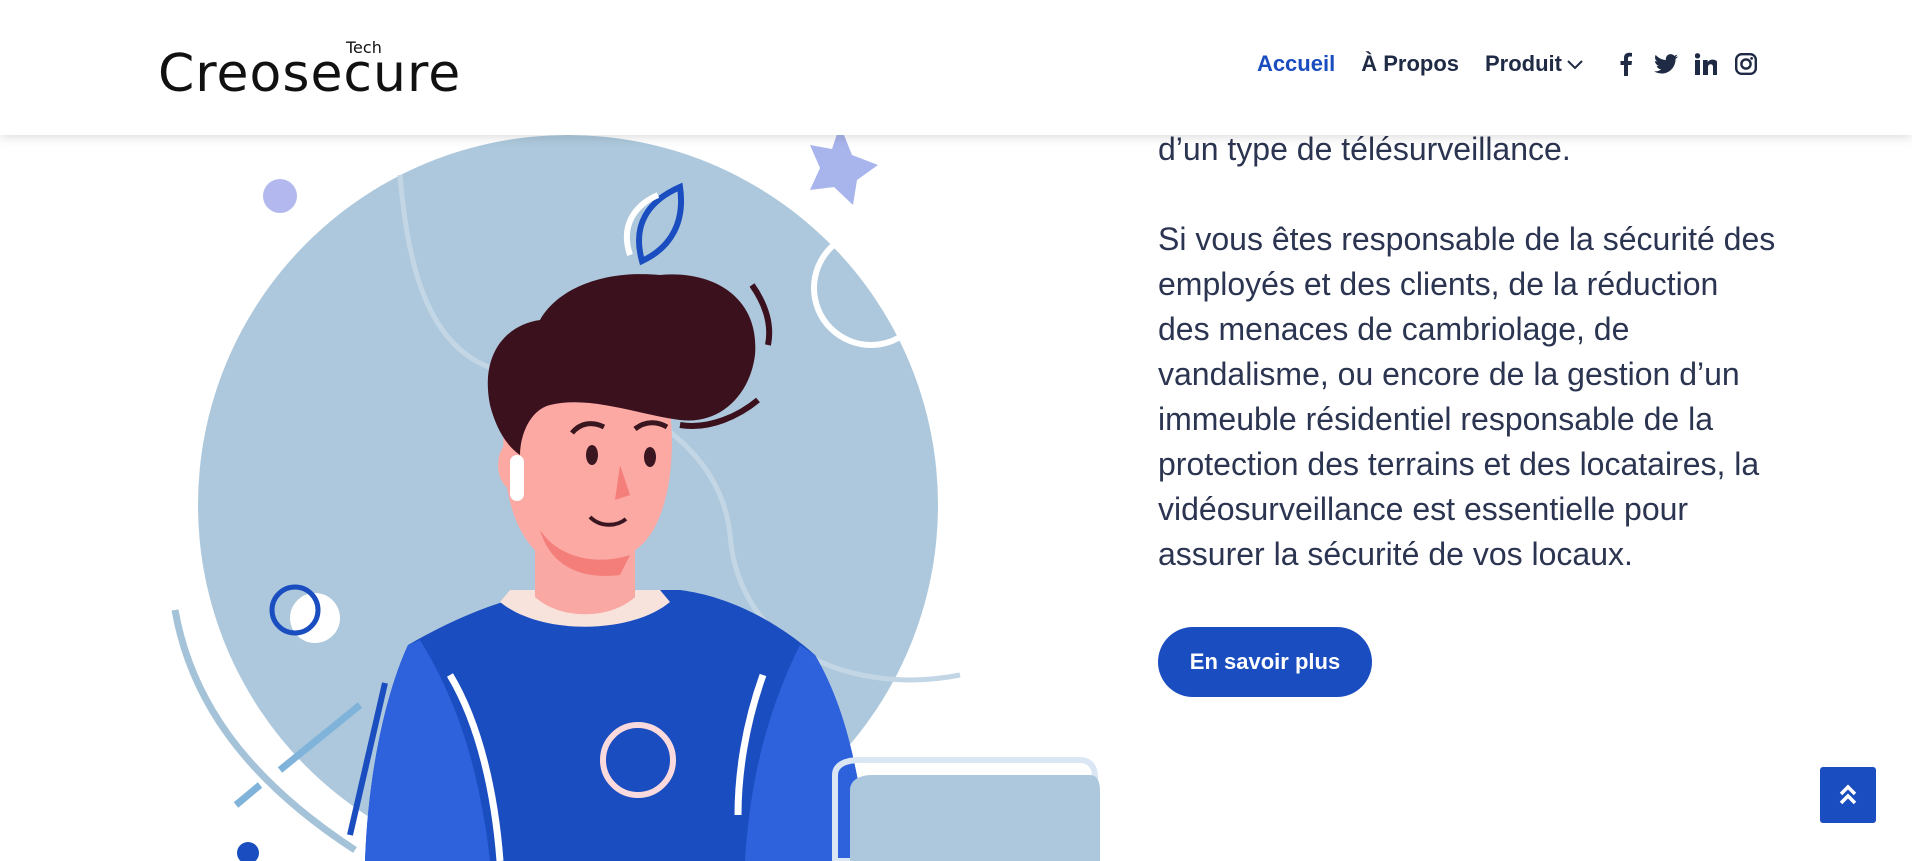  Describe the element at coordinates (1706, 64) in the screenshot. I see `linkedin-icon` at that location.